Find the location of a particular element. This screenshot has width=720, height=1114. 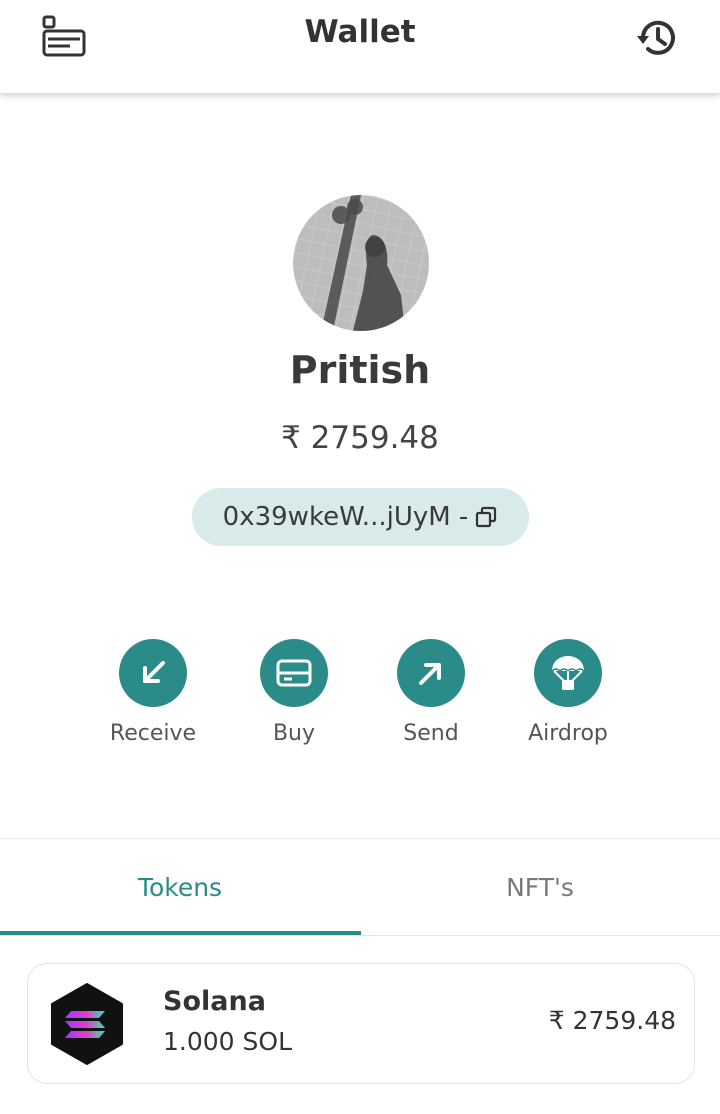

app-header: Wallet is located at coordinates (360, 46).